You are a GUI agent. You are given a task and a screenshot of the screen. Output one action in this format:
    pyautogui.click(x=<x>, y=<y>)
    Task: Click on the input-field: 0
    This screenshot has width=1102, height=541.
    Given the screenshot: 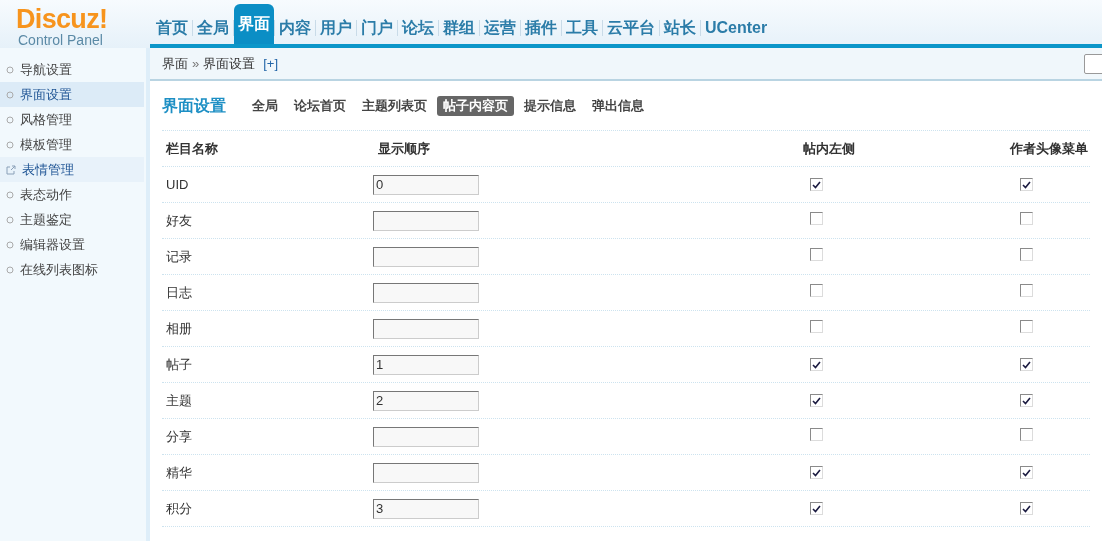 What is the action you would take?
    pyautogui.click(x=426, y=184)
    